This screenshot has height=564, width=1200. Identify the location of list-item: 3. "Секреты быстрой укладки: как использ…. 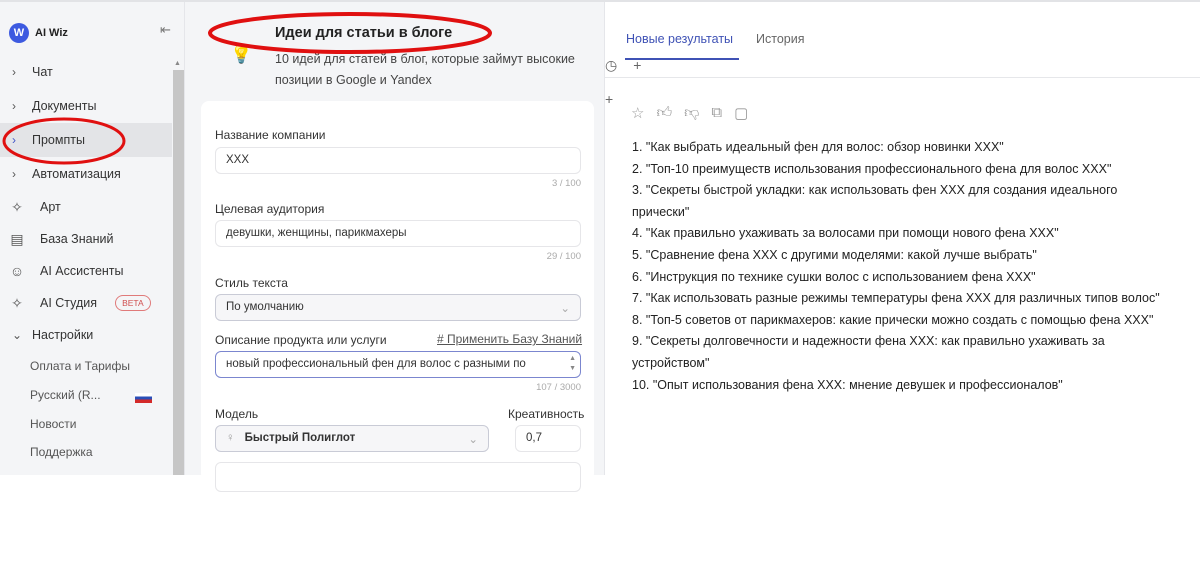
(875, 201).